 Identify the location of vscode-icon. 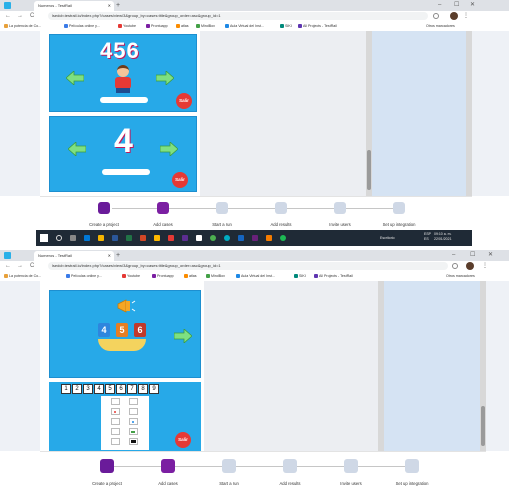
(255, 238).